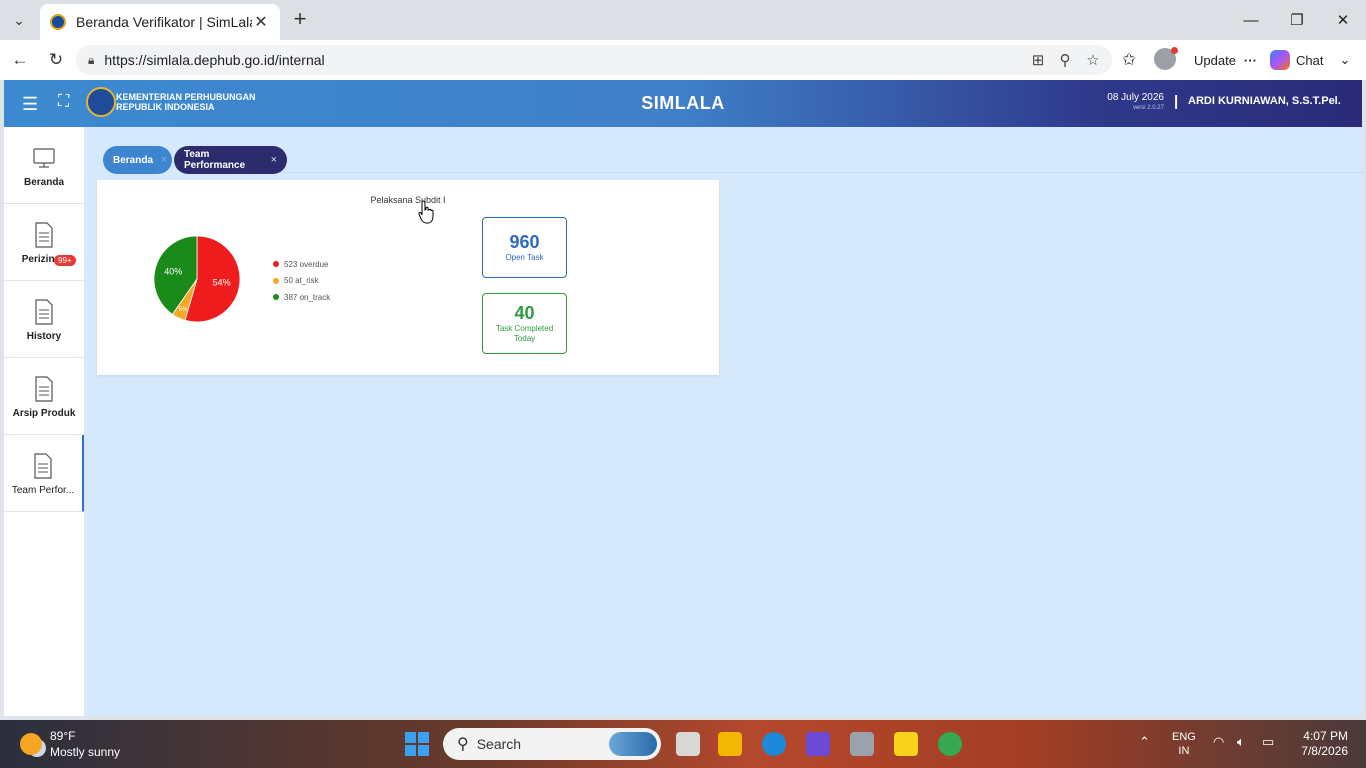  I want to click on app-available-icon: ⊞, so click(1038, 60).